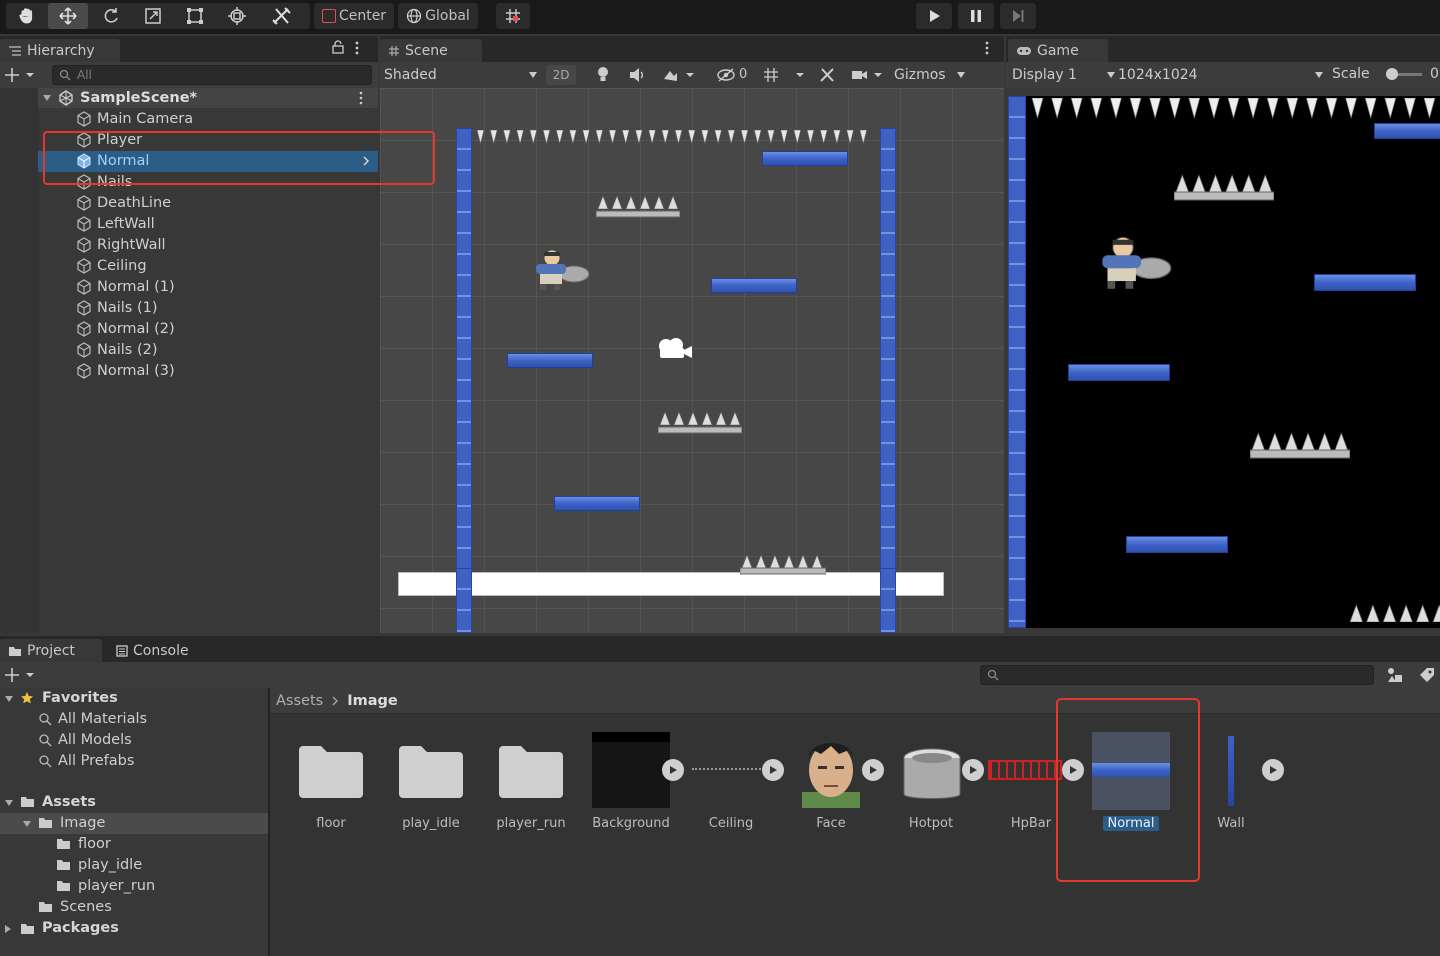 The width and height of the screenshot is (1440, 956). I want to click on tab-hierarchy: Hierarchy, so click(60, 50).